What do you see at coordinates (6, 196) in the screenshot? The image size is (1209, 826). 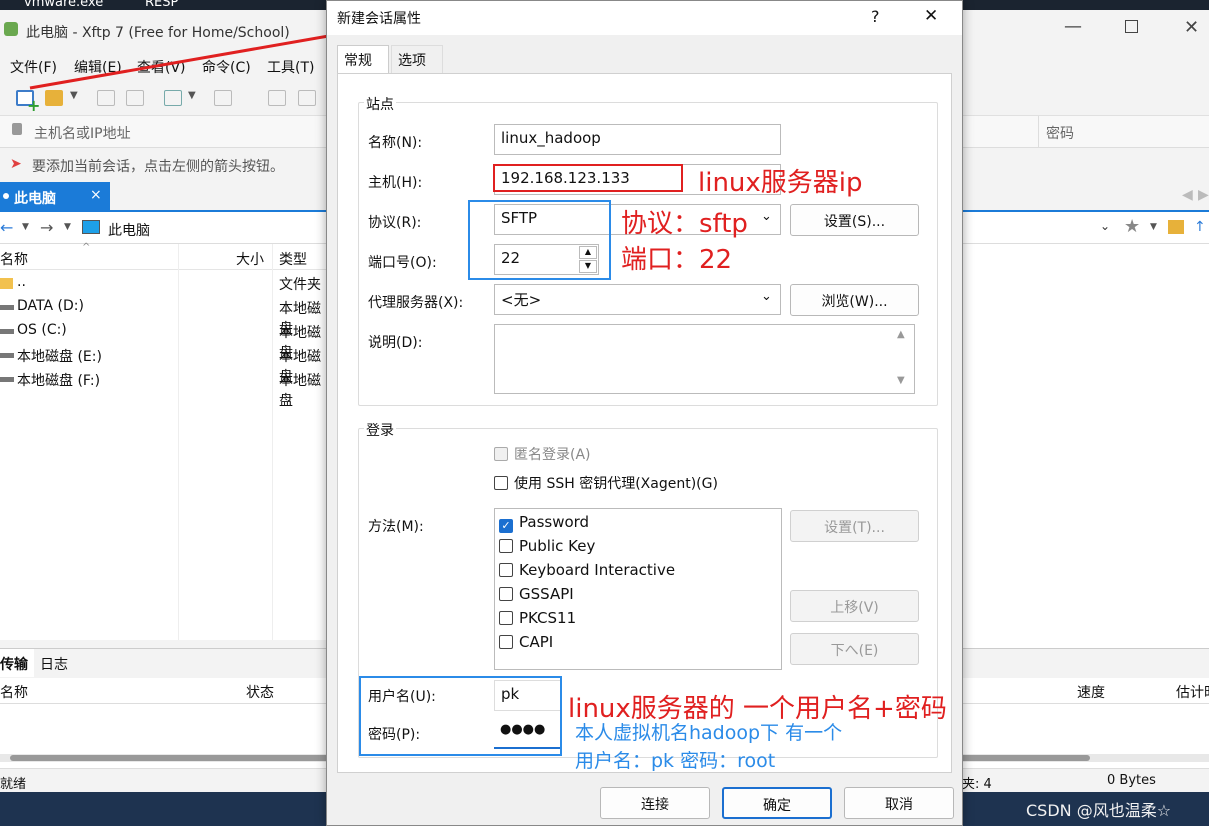 I see `dot-icon` at bounding box center [6, 196].